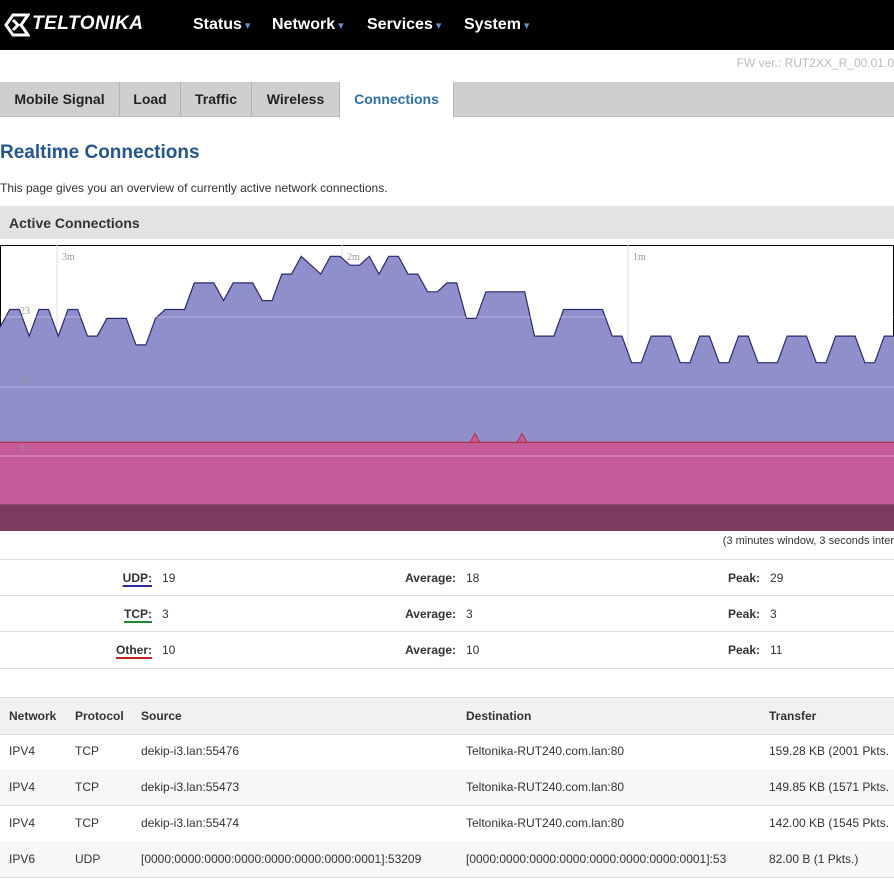 This screenshot has height=879, width=894. What do you see at coordinates (74, 223) in the screenshot?
I see `section-title: Active Connections` at bounding box center [74, 223].